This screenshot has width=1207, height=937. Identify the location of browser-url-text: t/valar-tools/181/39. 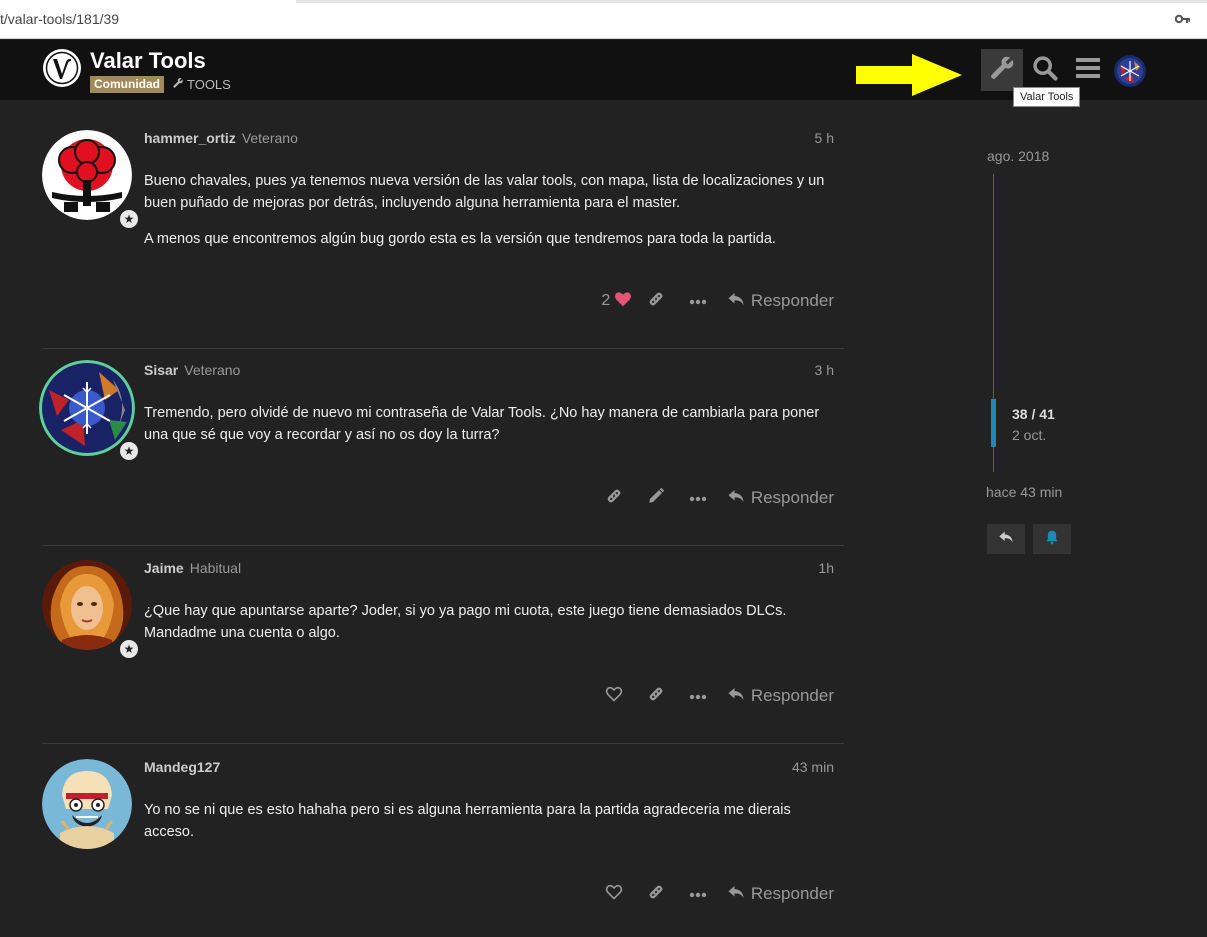
(59, 19).